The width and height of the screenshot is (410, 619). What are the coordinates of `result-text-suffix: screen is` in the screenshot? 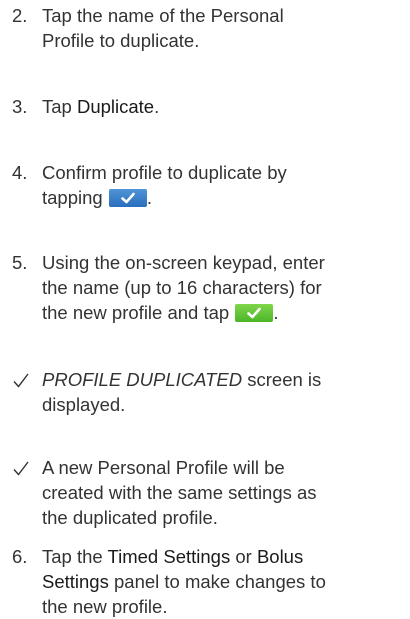 It's located at (282, 379).